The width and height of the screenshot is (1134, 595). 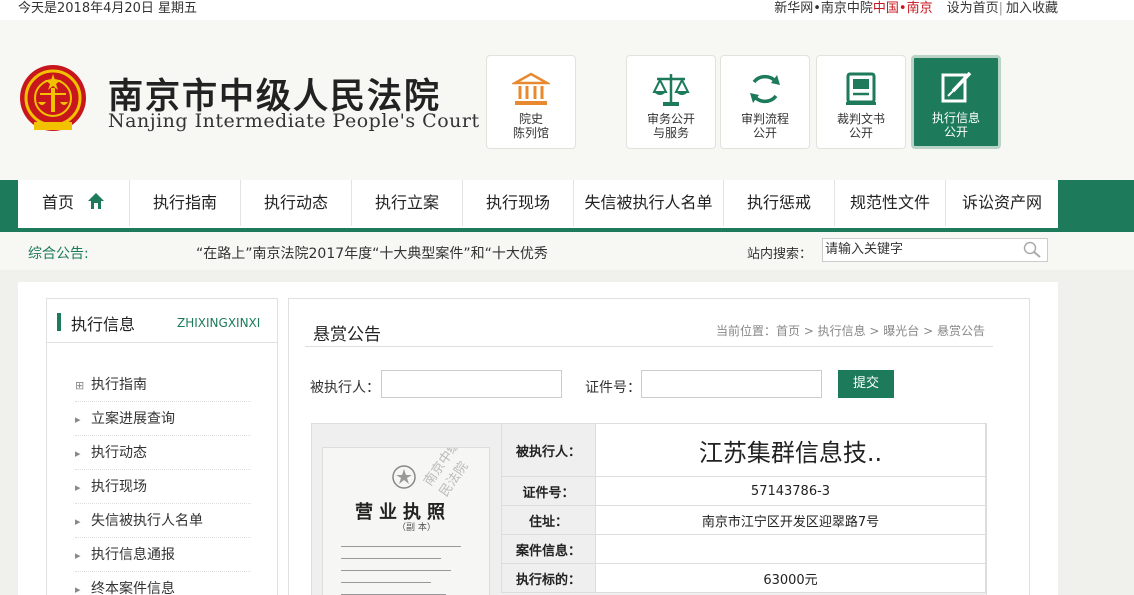 I want to click on museum-button: 院史 陈列馆, so click(x=531, y=102).